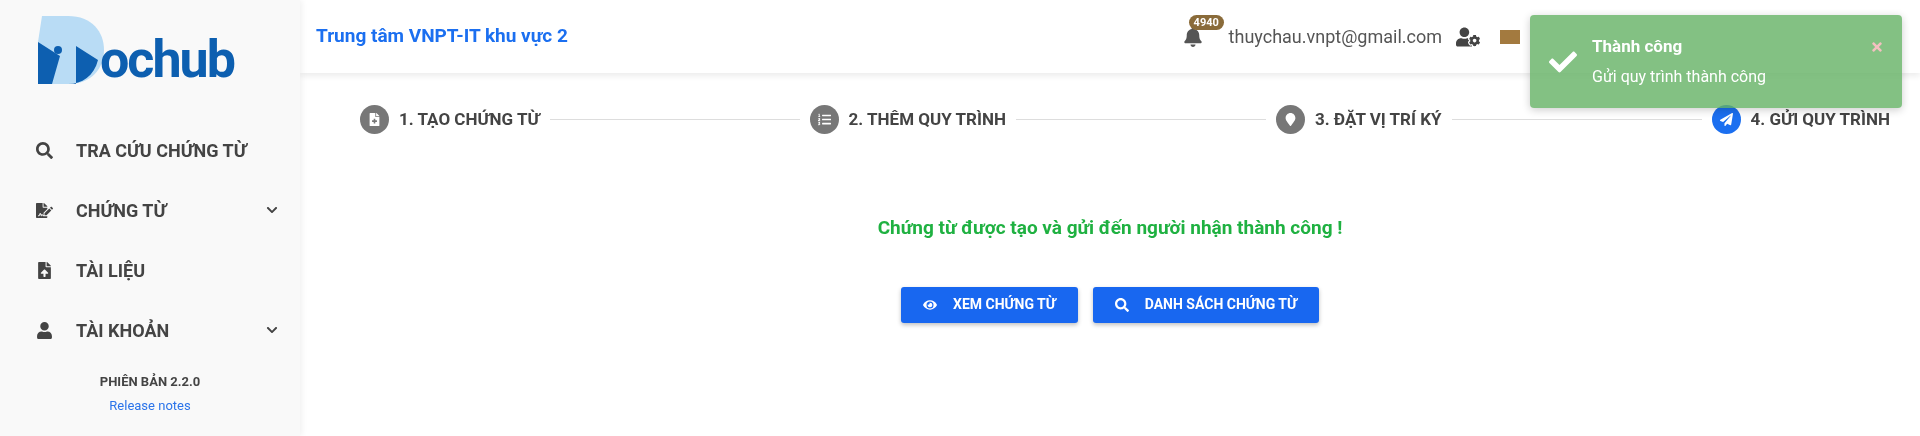  What do you see at coordinates (150, 150) in the screenshot?
I see `sidebar-item: TRA CỨU CHỨNG TỪ` at bounding box center [150, 150].